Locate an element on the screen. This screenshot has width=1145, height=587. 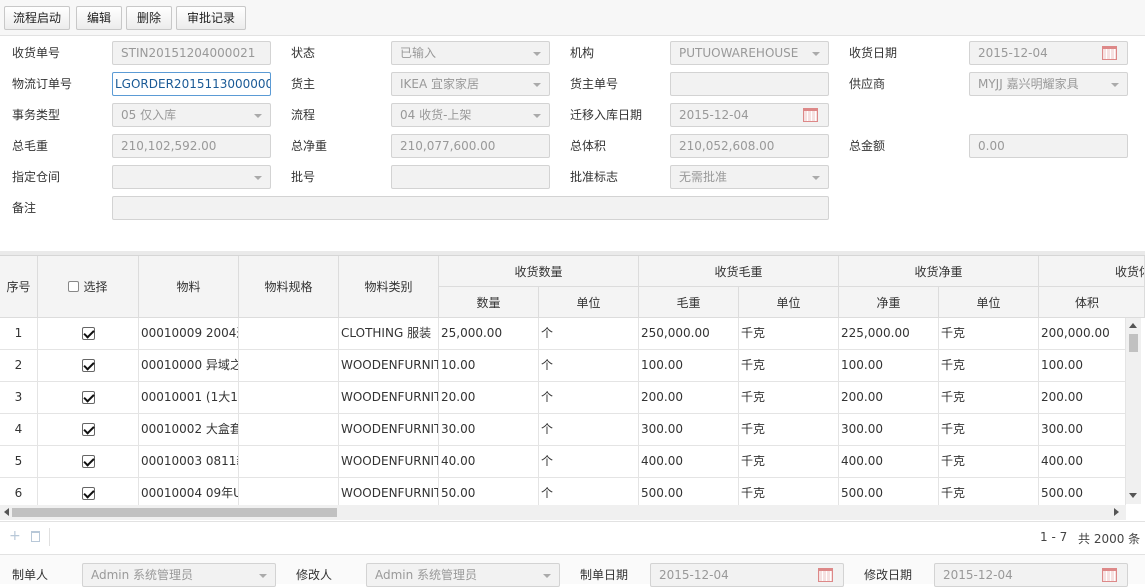
status-select: 已输入 is located at coordinates (470, 53).